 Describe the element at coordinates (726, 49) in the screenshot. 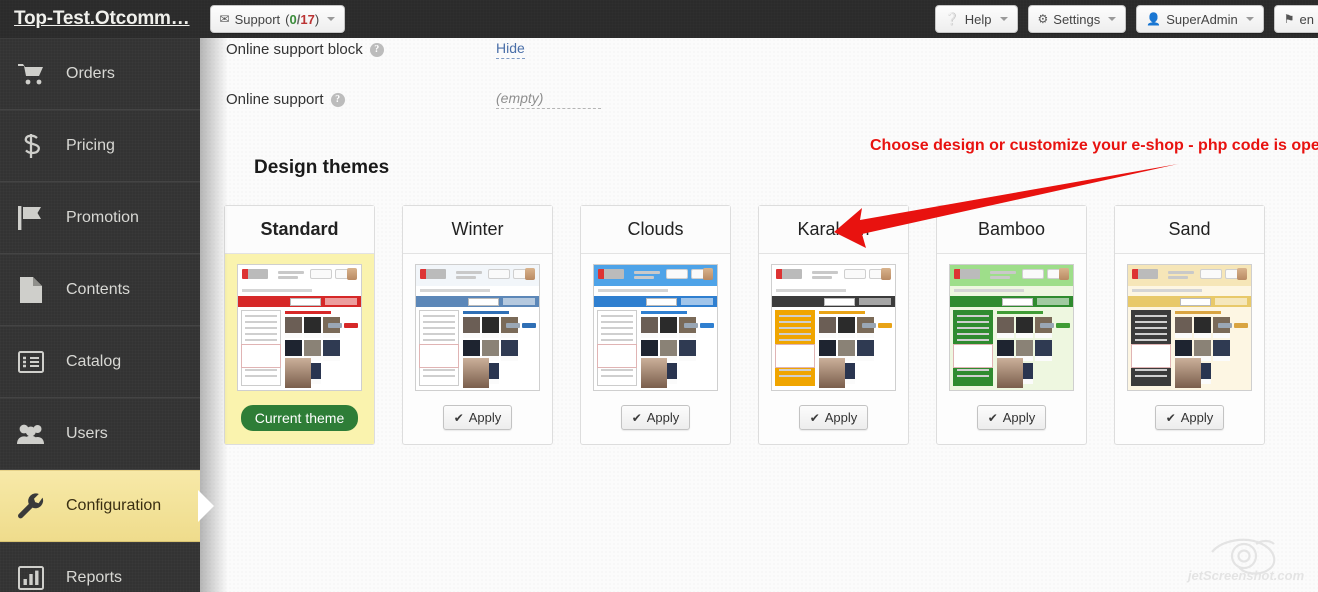

I see `setting-row-online-support-block: Online support block ? Hide` at that location.